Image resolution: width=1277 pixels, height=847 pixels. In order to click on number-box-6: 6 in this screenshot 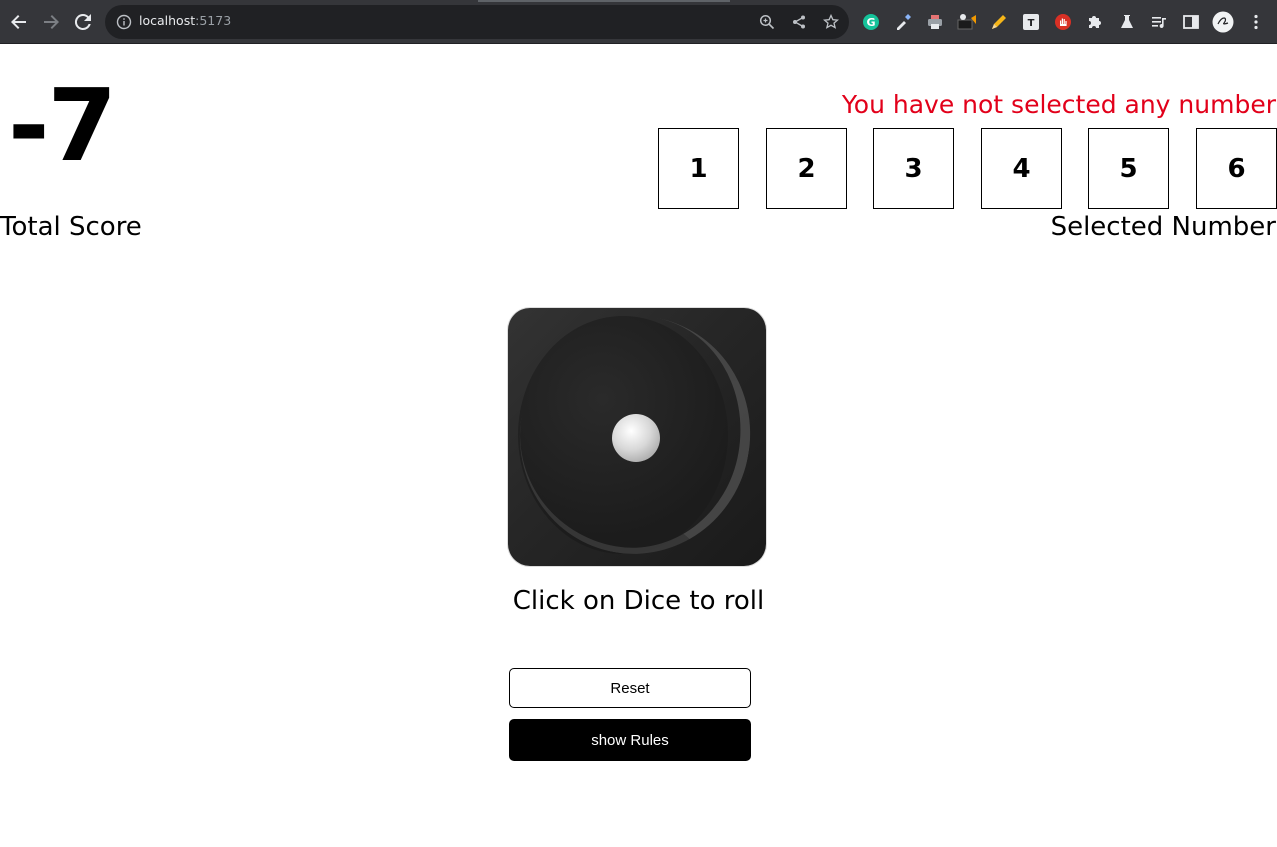, I will do `click(1236, 168)`.